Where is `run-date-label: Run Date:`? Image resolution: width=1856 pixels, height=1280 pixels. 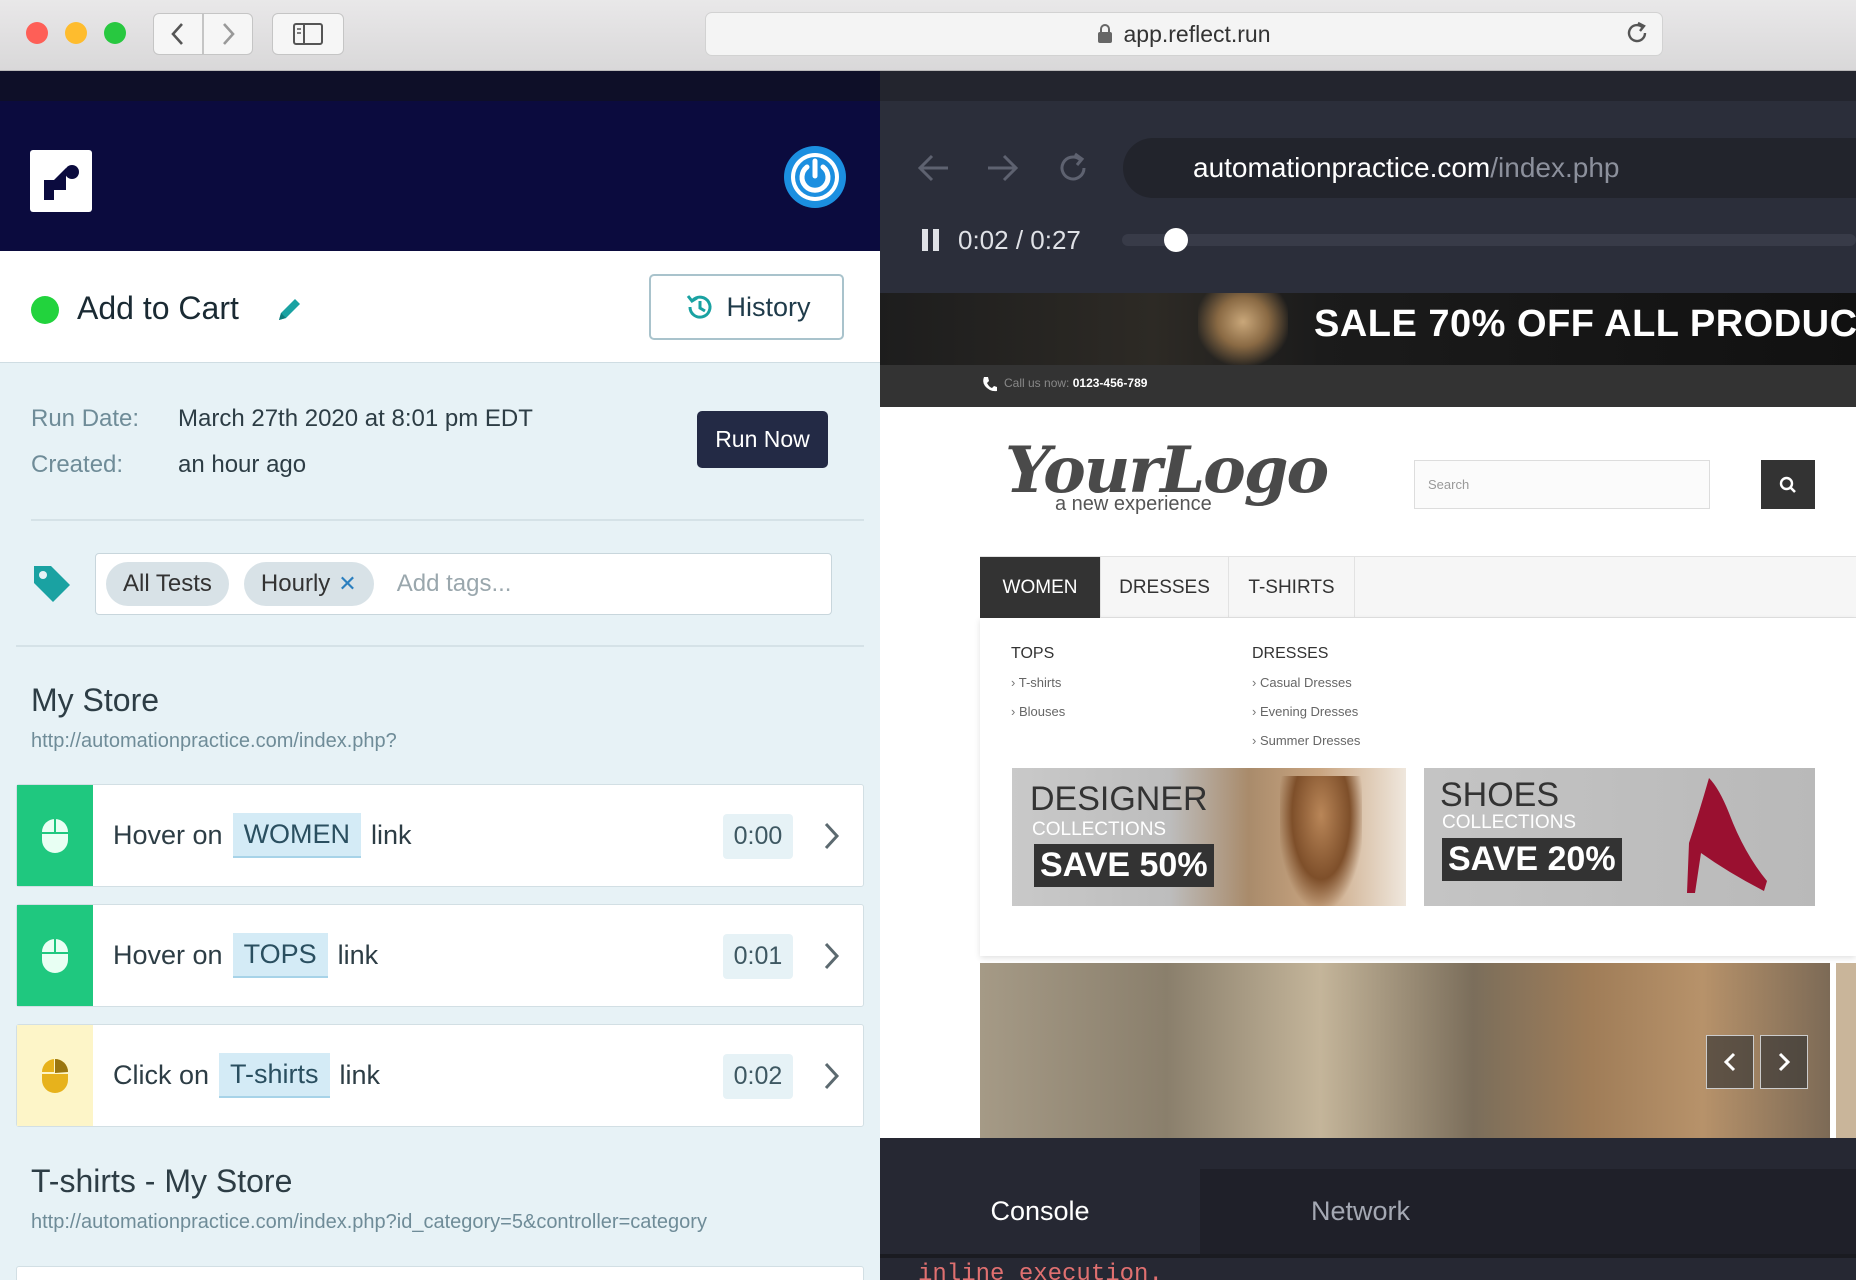
run-date-label: Run Date: is located at coordinates (85, 418).